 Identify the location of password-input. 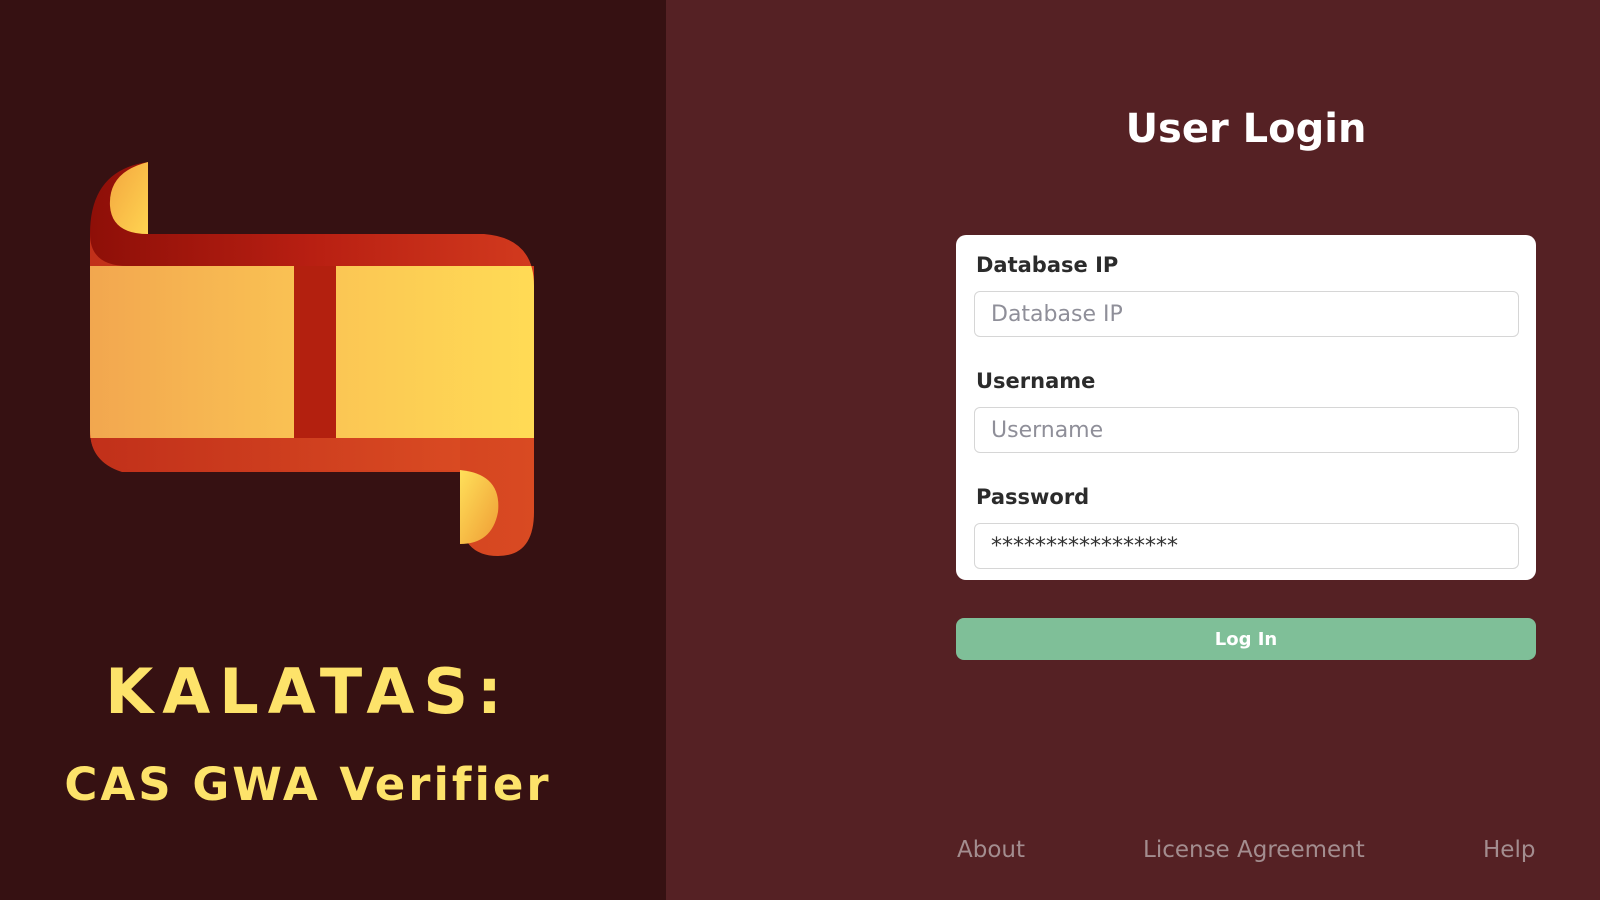
(1246, 546).